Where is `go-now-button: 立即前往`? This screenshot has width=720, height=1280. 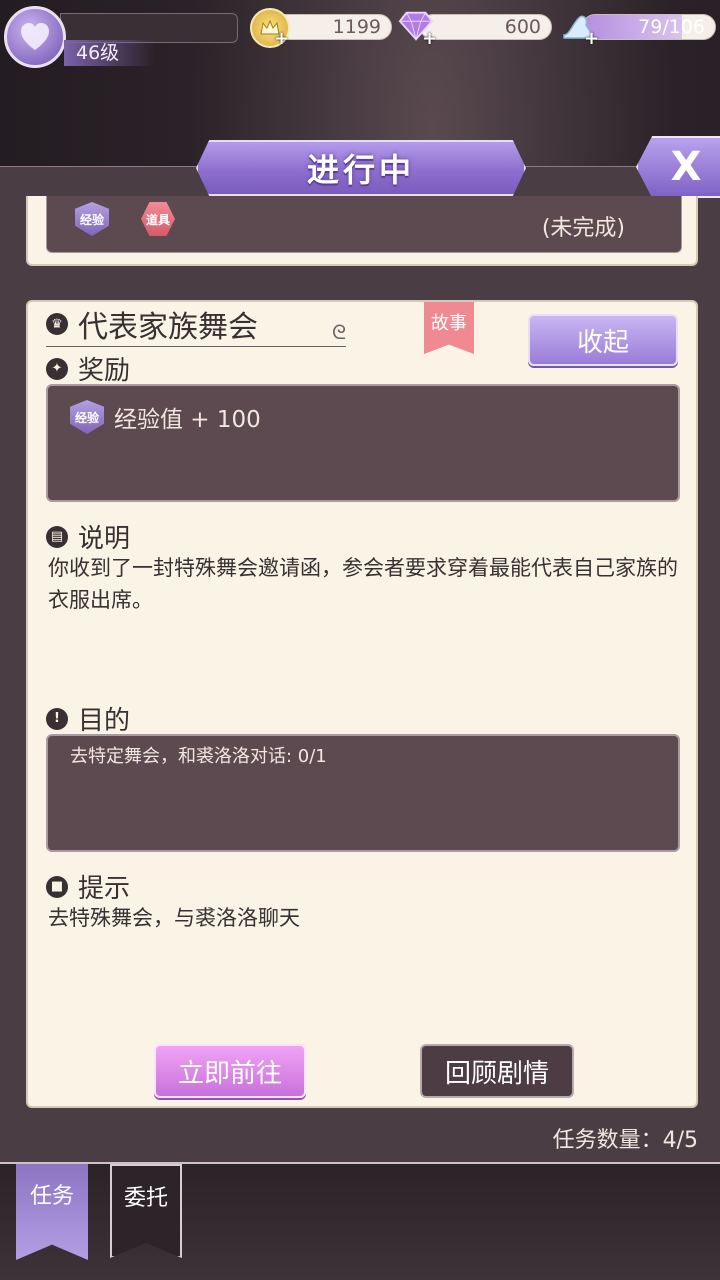 go-now-button: 立即前往 is located at coordinates (230, 1071).